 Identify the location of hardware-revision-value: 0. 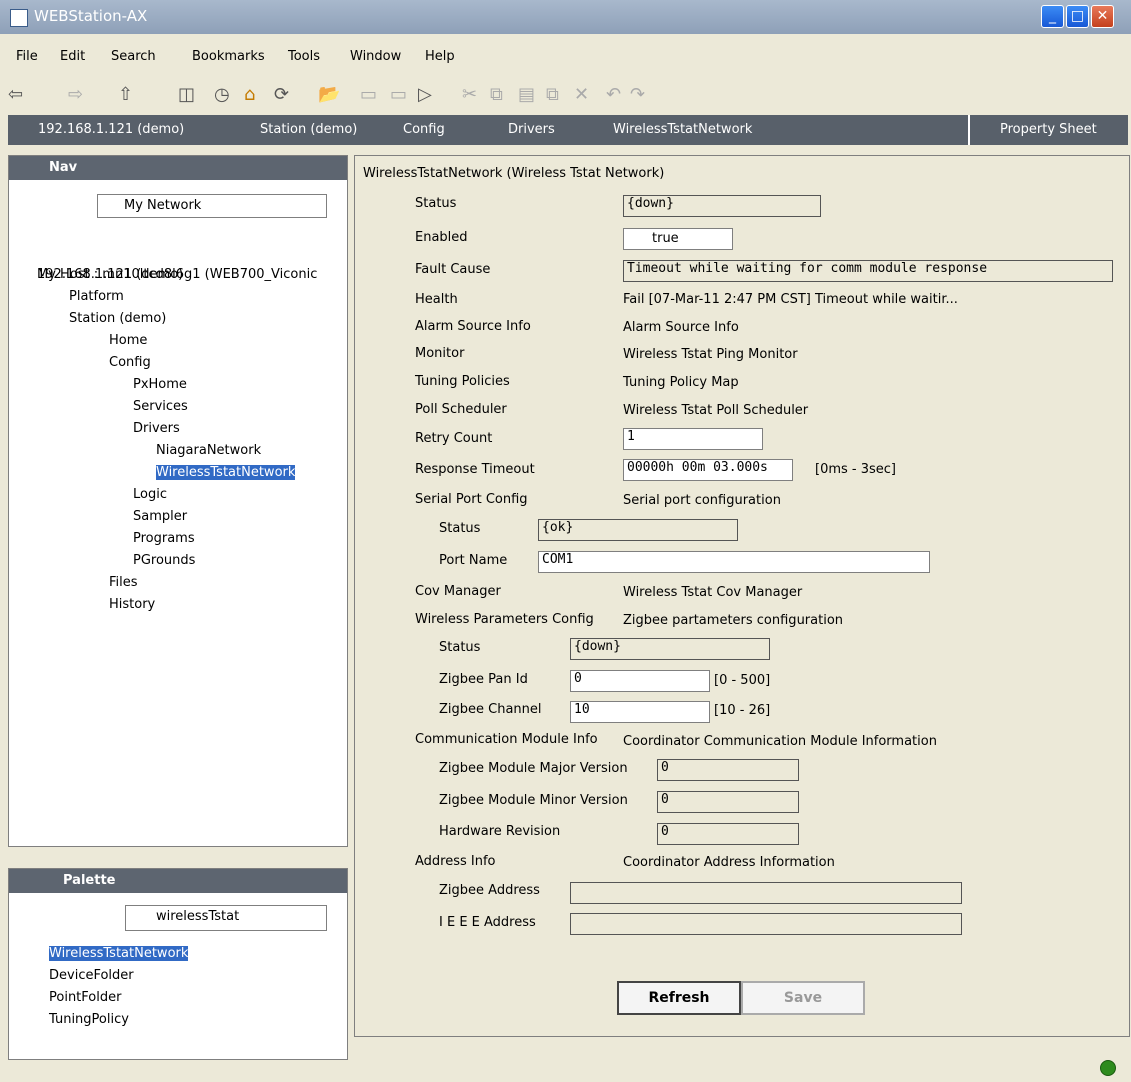
(728, 834).